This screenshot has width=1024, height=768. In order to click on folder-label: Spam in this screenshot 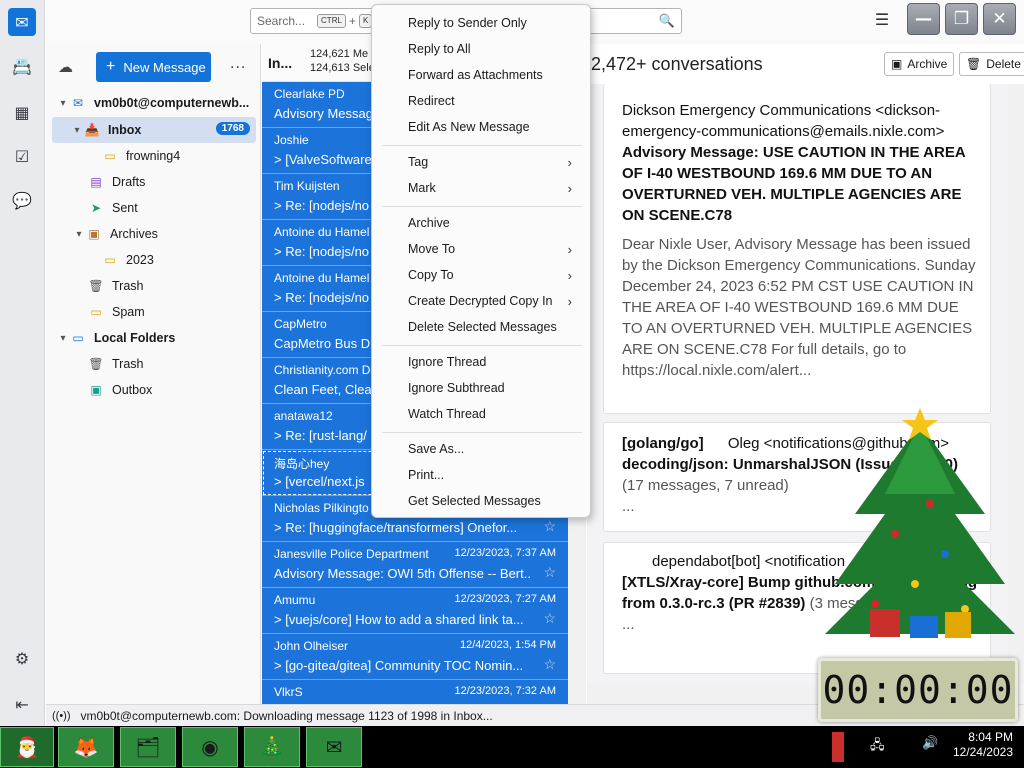, I will do `click(128, 312)`.